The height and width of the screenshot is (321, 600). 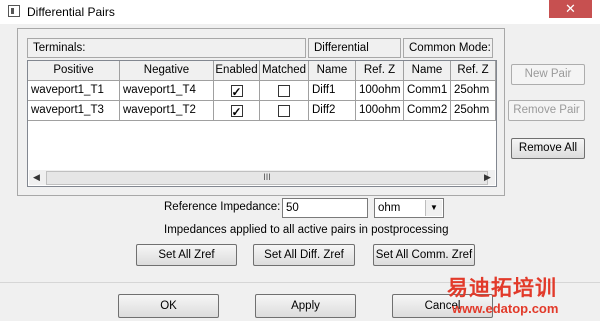 What do you see at coordinates (304, 255) in the screenshot?
I see `set-all-diff-zref-button: Set All Diff. Zref` at bounding box center [304, 255].